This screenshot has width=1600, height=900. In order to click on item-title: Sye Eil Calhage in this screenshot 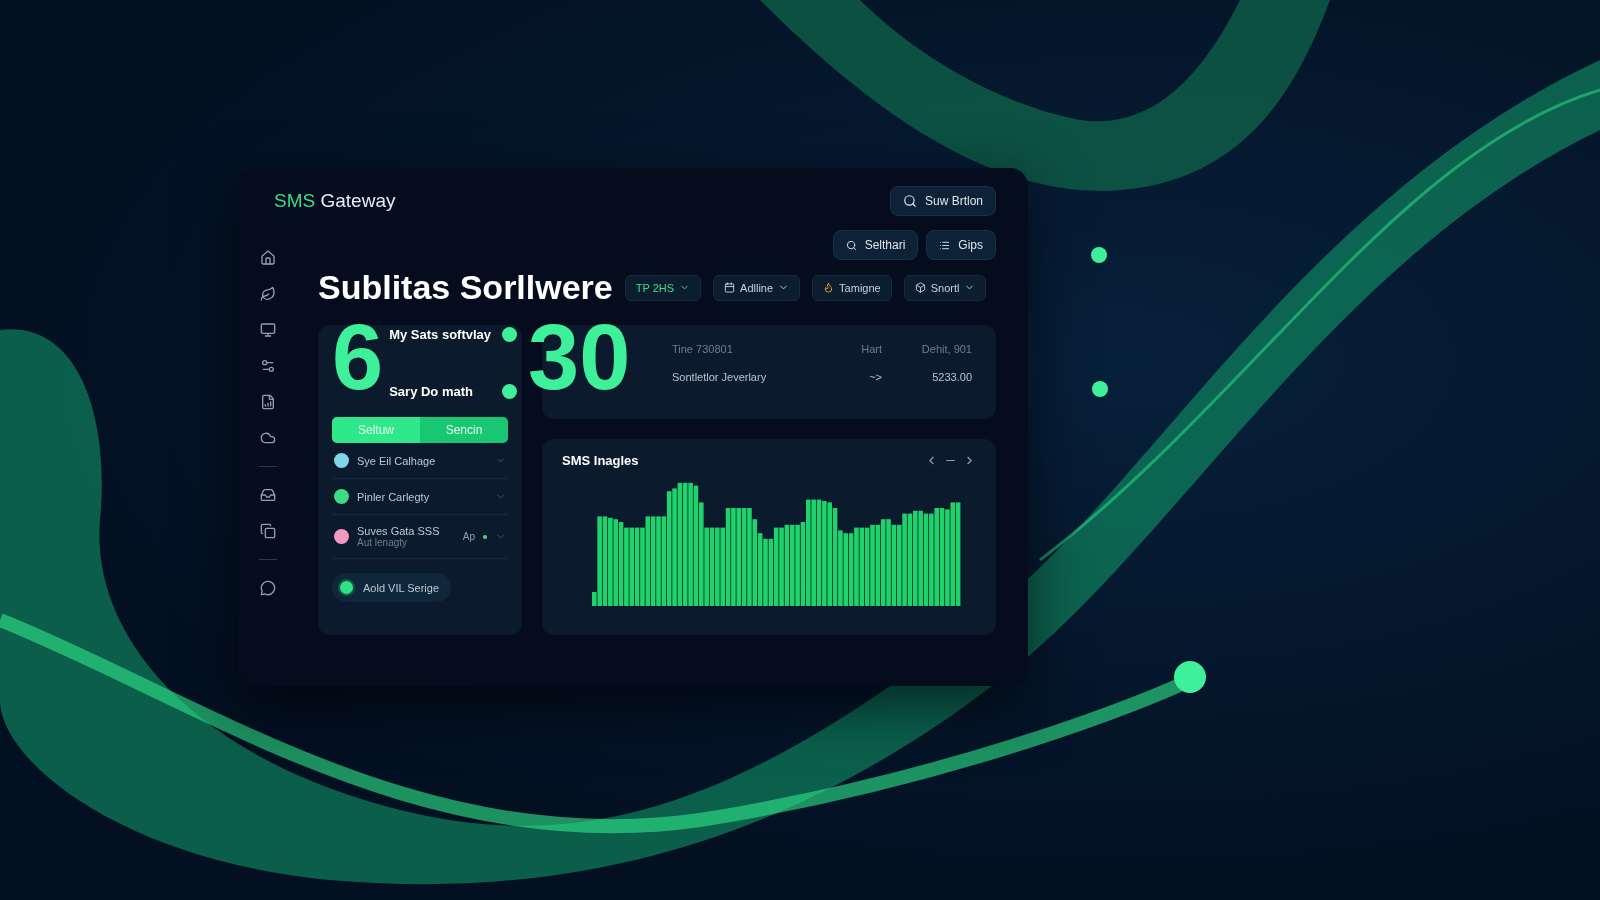, I will do `click(397, 460)`.